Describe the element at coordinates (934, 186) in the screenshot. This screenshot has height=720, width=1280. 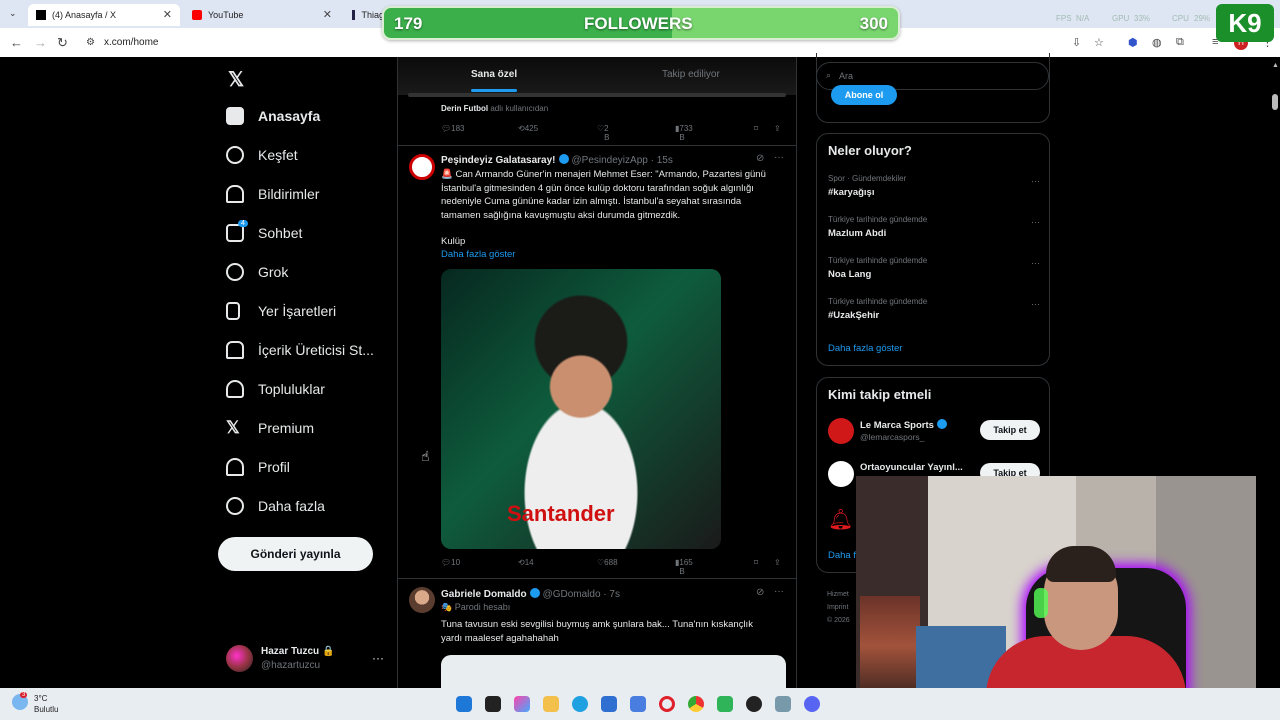
I see `trend-item: Spor · Gündemdekiler #karyağışı ···` at that location.